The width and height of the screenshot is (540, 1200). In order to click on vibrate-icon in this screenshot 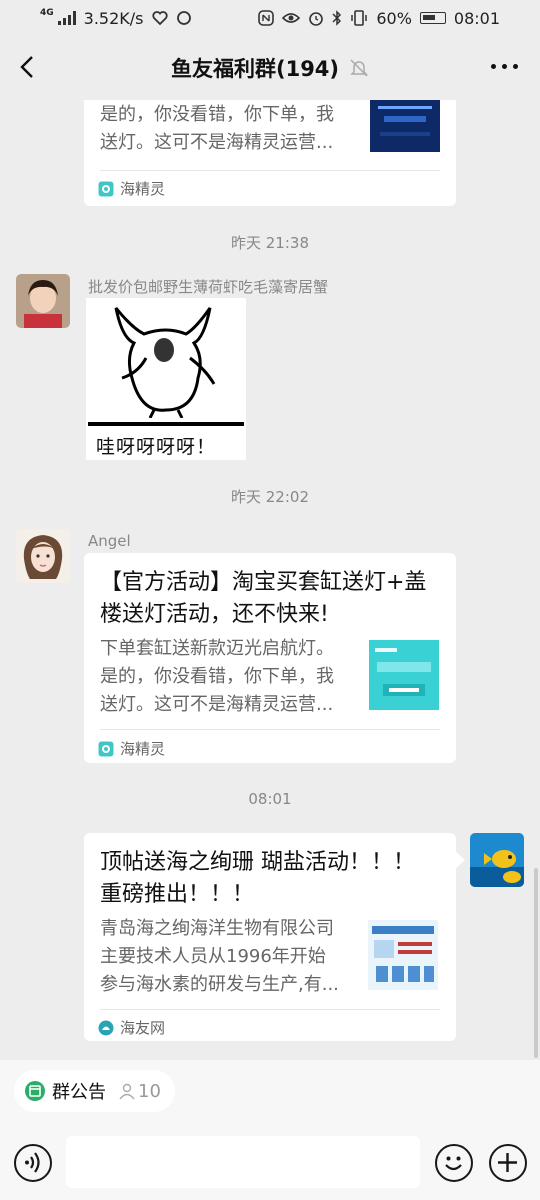, I will do `click(359, 18)`.